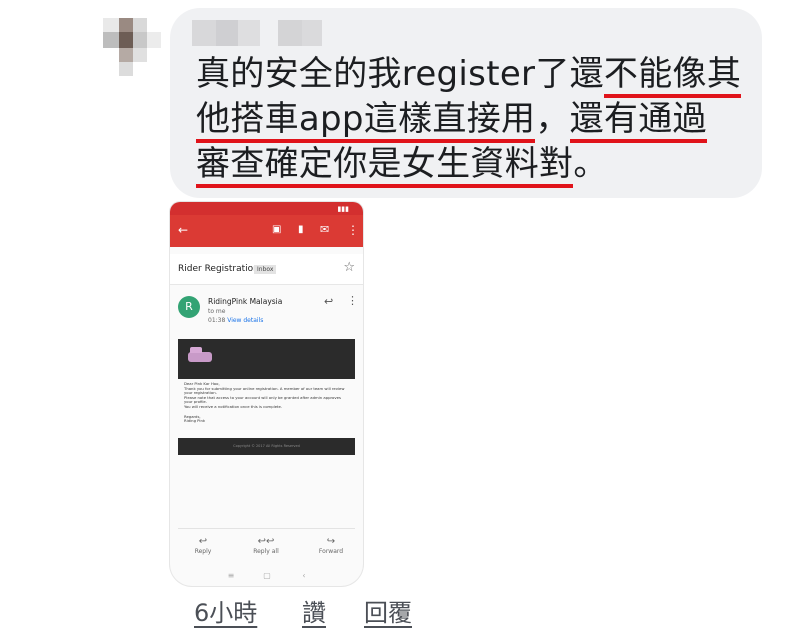 The width and height of the screenshot is (800, 633). I want to click on menu-nav-icon: ≡, so click(231, 575).